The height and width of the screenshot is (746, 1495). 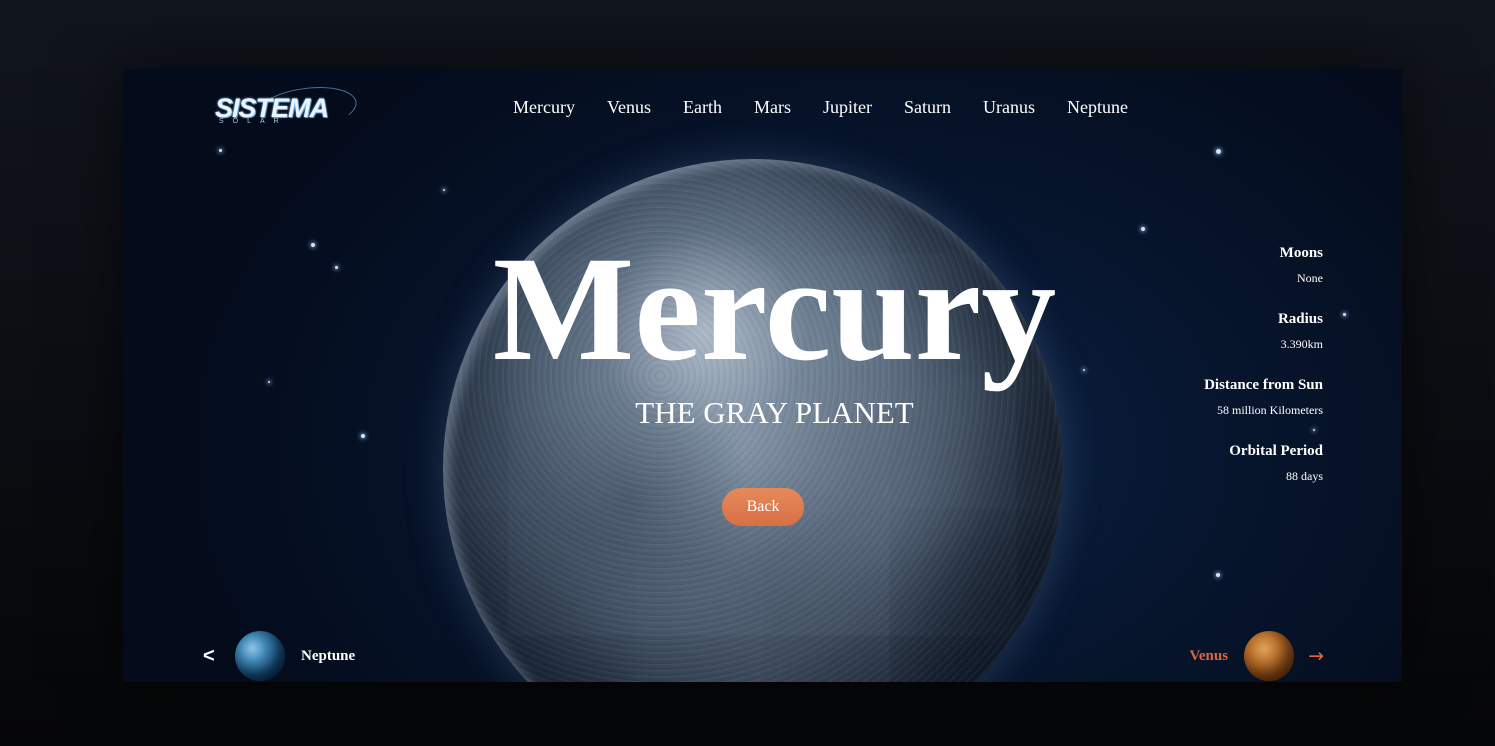 What do you see at coordinates (847, 107) in the screenshot?
I see `nav-item-jupiter: Jupiter` at bounding box center [847, 107].